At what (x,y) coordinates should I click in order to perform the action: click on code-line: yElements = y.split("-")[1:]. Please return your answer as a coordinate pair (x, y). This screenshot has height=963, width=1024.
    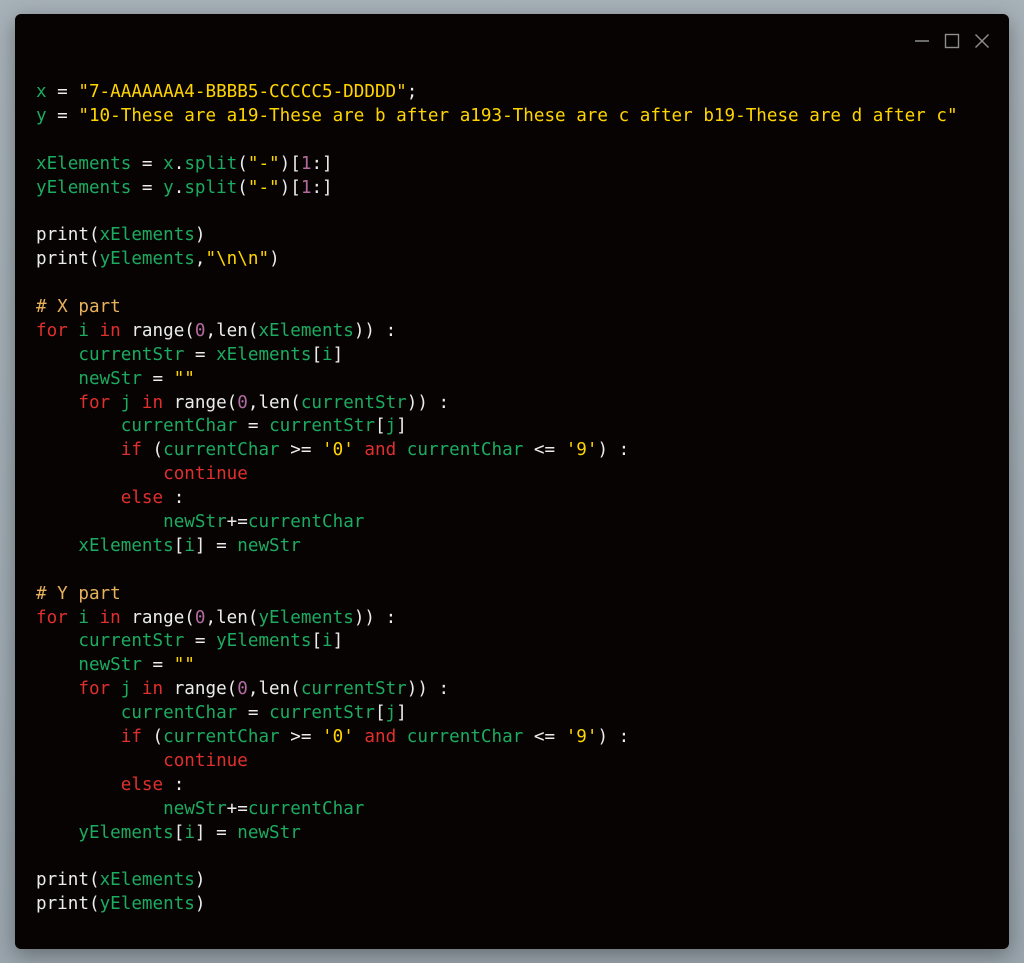
    Looking at the image, I should click on (497, 189).